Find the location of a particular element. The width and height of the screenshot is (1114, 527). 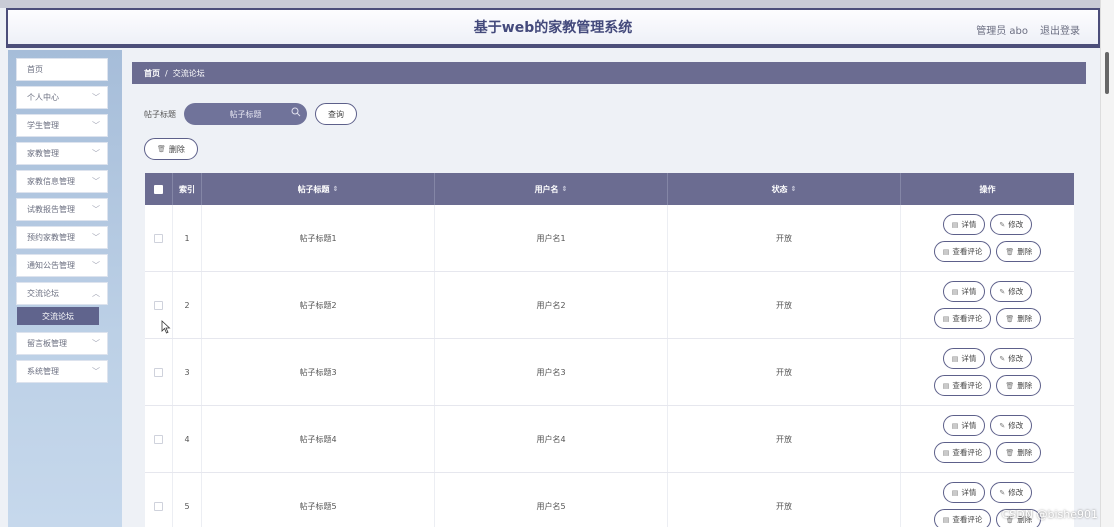

cell-title: 帖子标题4 is located at coordinates (318, 439).